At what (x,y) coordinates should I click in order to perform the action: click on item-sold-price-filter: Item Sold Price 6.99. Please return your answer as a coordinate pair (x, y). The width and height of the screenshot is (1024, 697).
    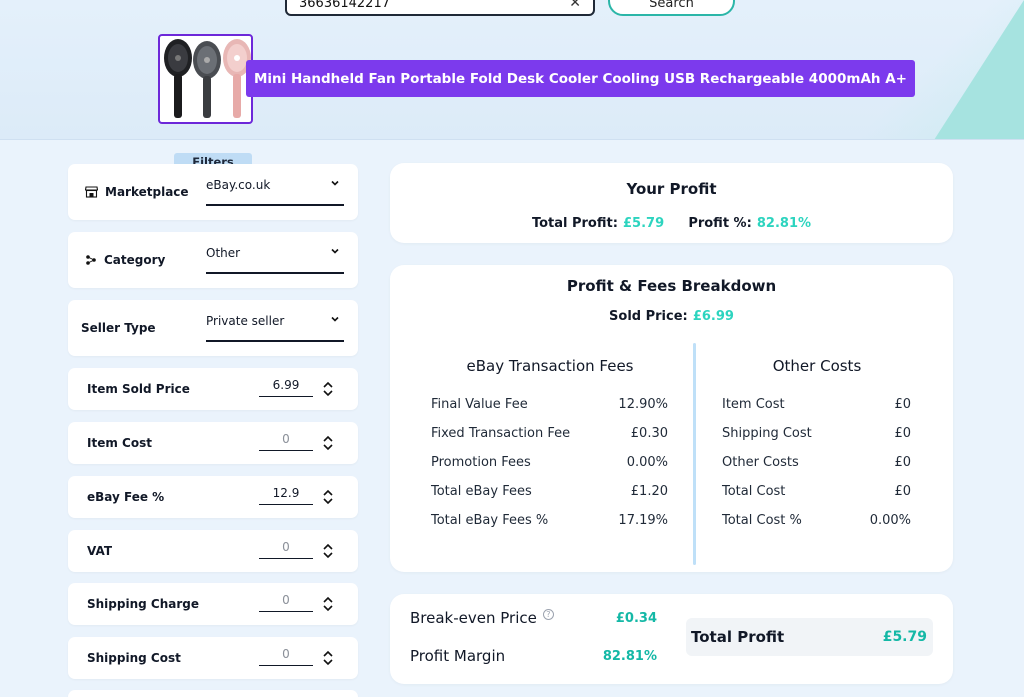
    Looking at the image, I should click on (213, 389).